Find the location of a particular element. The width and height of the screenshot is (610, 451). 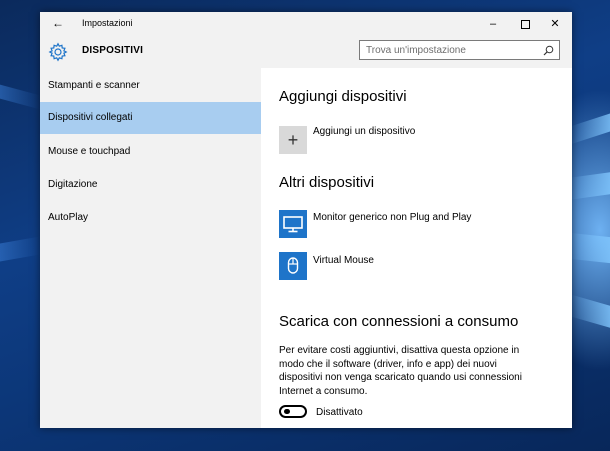

gear-icon is located at coordinates (58, 52).